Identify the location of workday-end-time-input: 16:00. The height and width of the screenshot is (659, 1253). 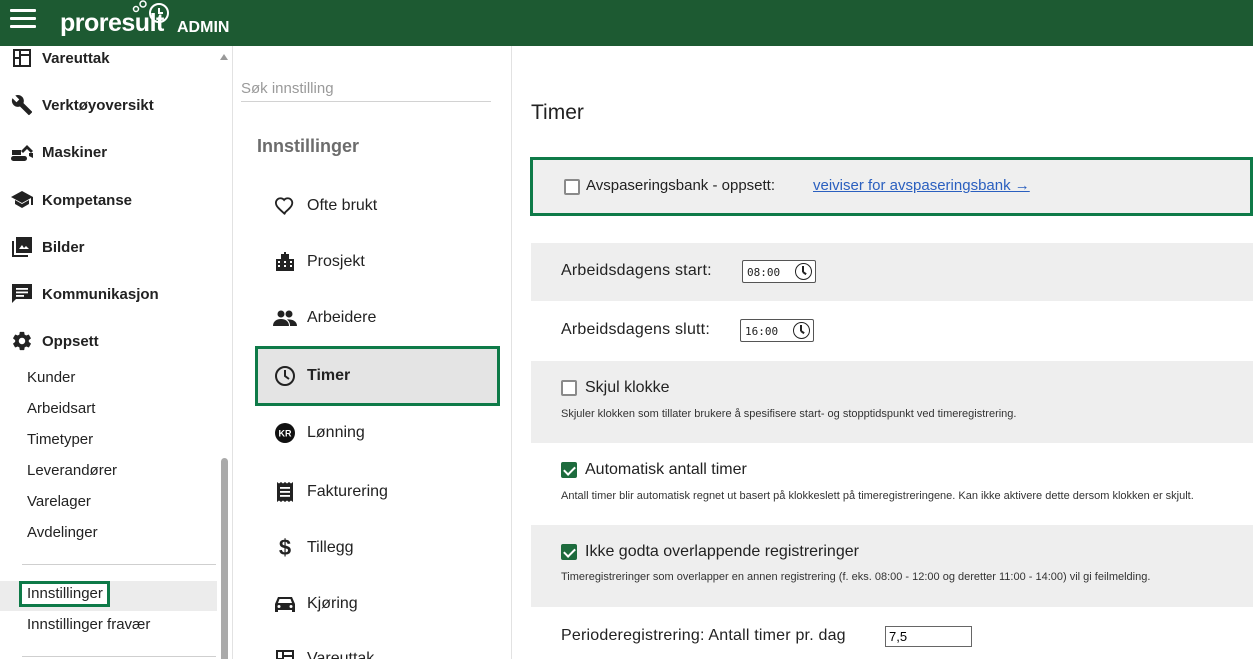
(777, 330).